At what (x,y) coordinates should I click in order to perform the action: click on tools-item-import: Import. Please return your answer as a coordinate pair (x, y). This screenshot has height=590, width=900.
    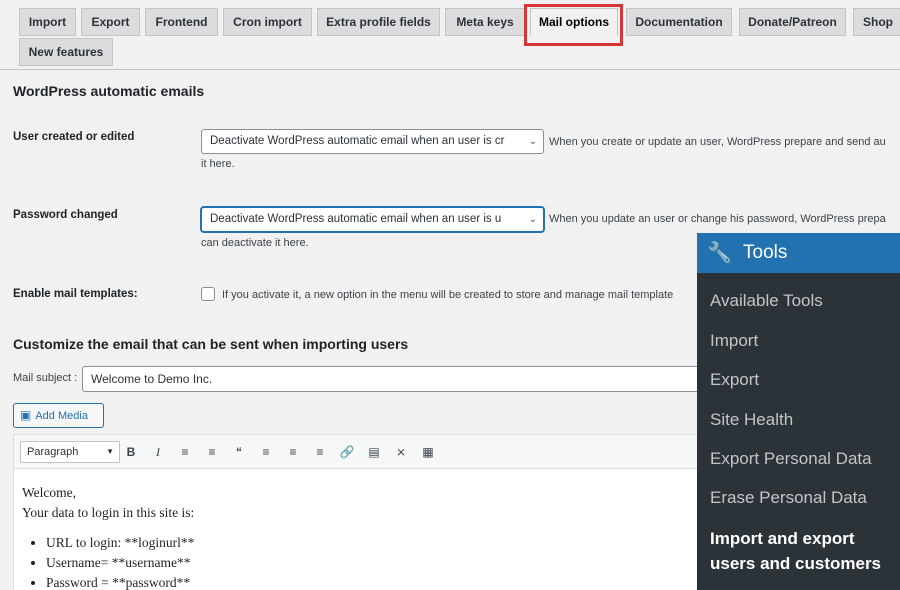
    Looking at the image, I should click on (734, 341).